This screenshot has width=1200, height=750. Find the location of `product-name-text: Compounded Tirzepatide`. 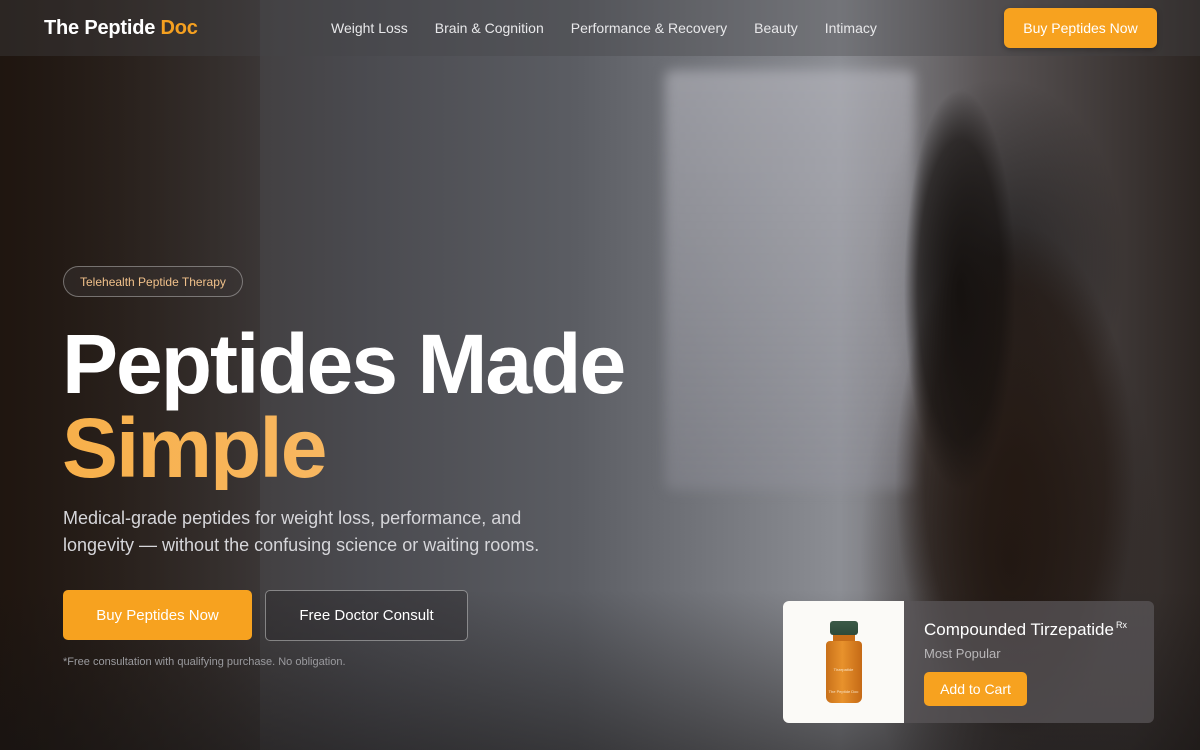

product-name-text: Compounded Tirzepatide is located at coordinates (1019, 629).